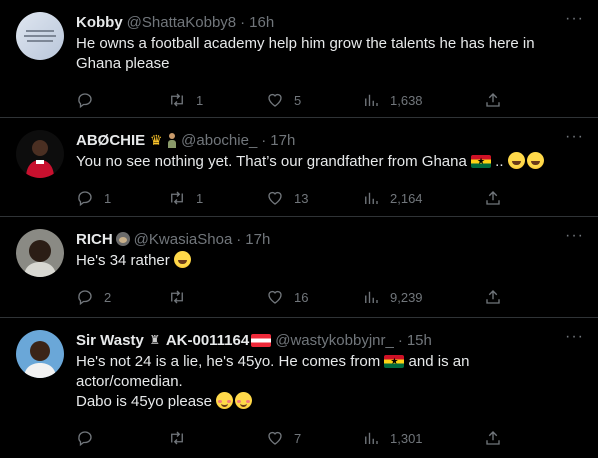  What do you see at coordinates (146, 401) in the screenshot?
I see `tweet-text-part: Dabo is 45yo please` at bounding box center [146, 401].